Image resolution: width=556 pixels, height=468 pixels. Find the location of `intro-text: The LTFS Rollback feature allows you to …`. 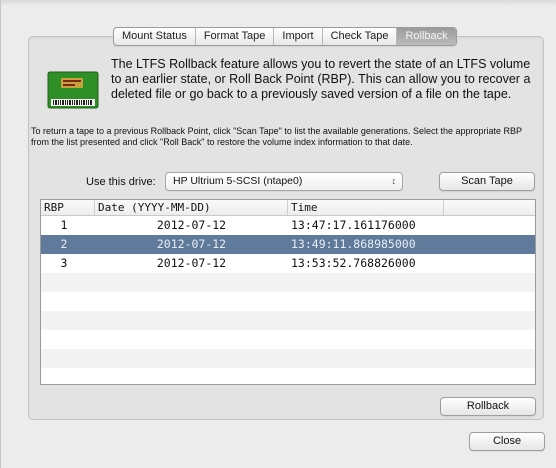

intro-text: The LTFS Rollback feature allows you to … is located at coordinates (321, 79).